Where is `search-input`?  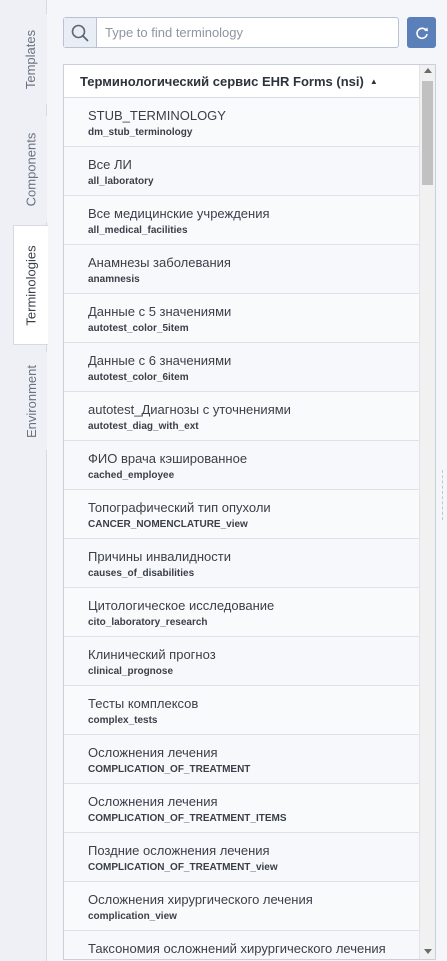
search-input is located at coordinates (247, 32).